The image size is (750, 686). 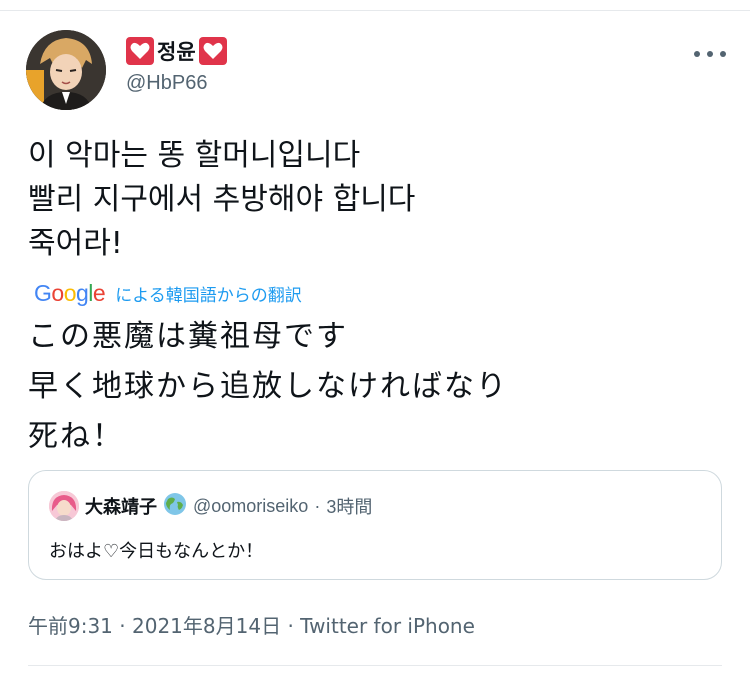 I want to click on tweet-source: Twitter for iPhone, so click(x=387, y=626).